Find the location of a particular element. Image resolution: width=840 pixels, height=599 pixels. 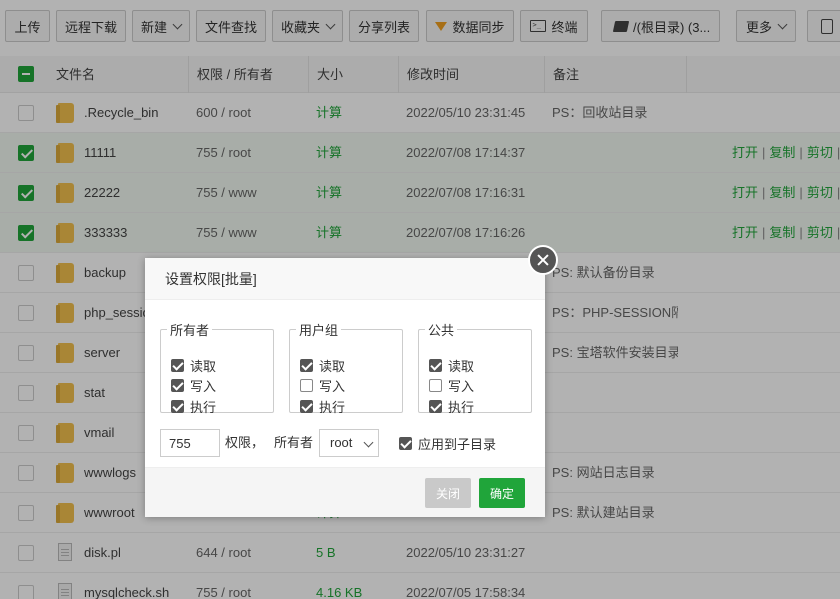

public-group: 公共 读取 写入 执行 is located at coordinates (475, 367).